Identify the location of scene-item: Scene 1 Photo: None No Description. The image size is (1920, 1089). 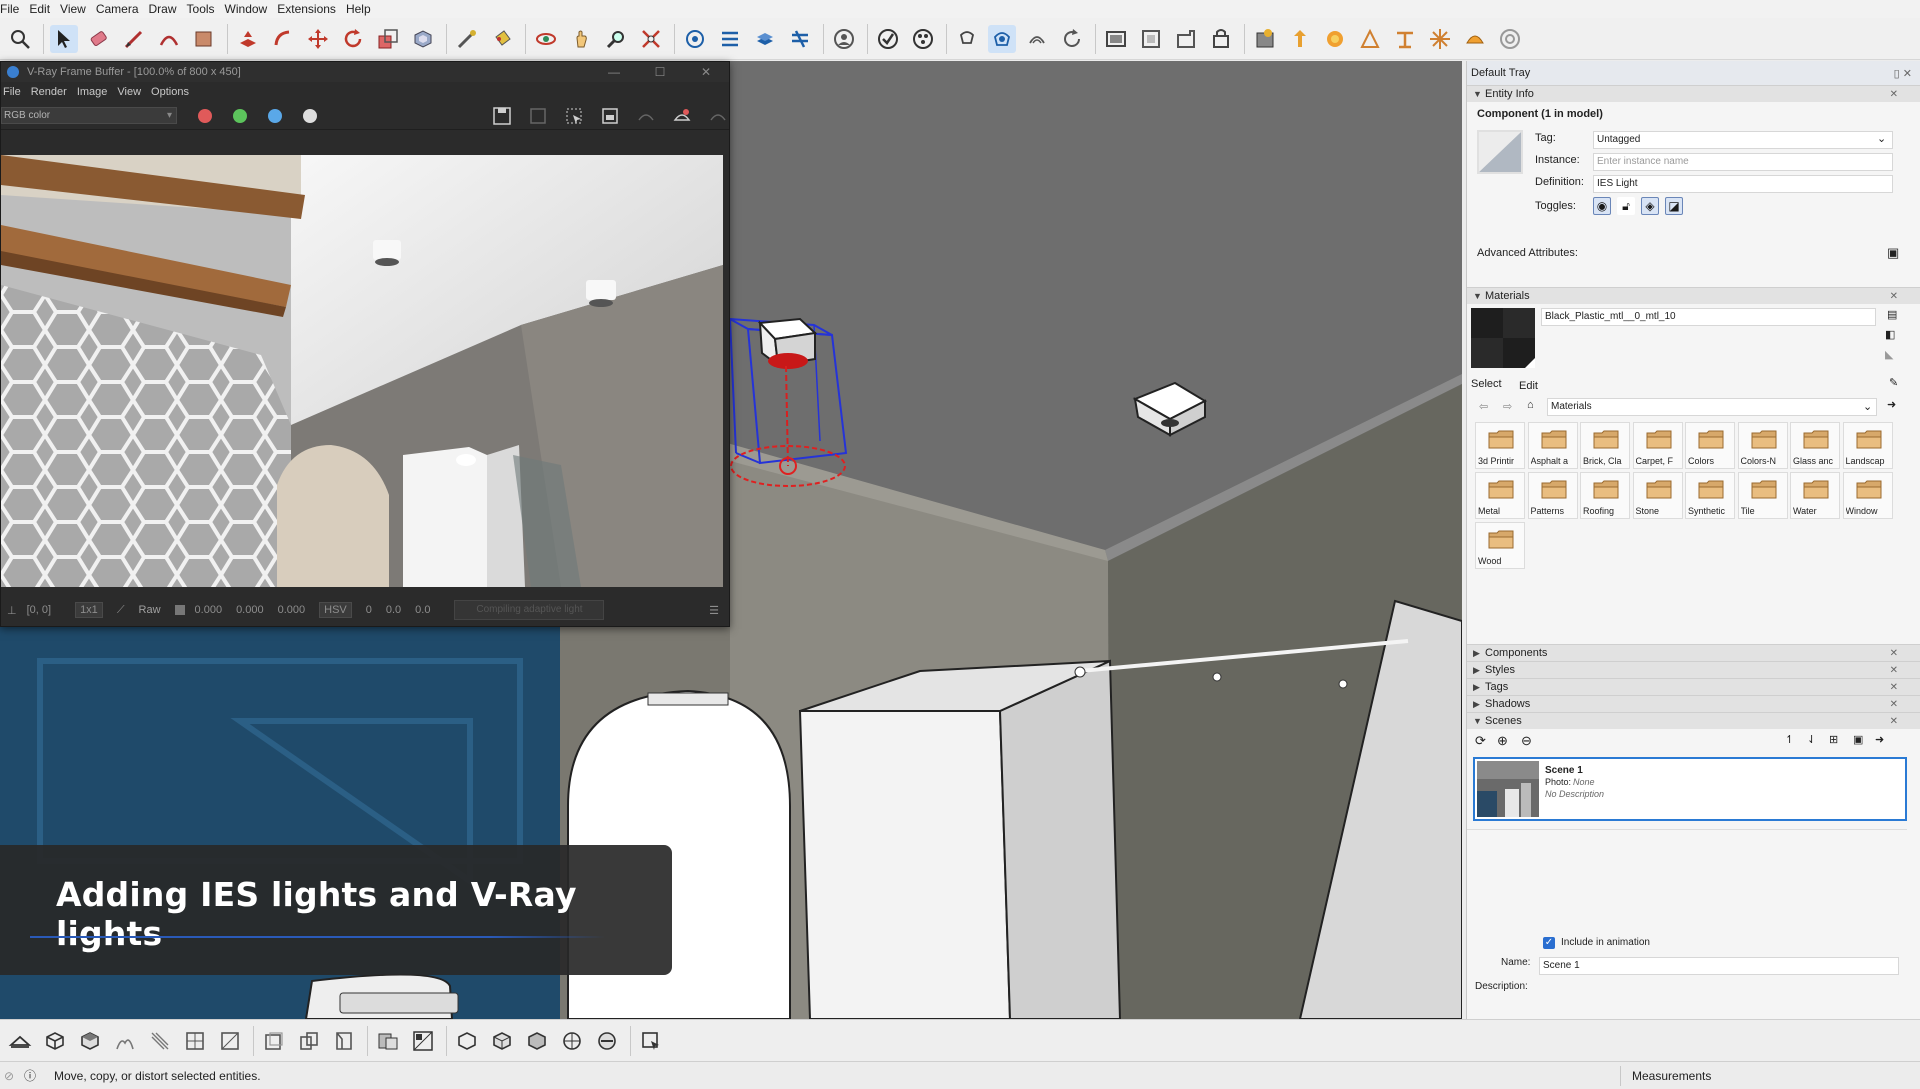
(1690, 789).